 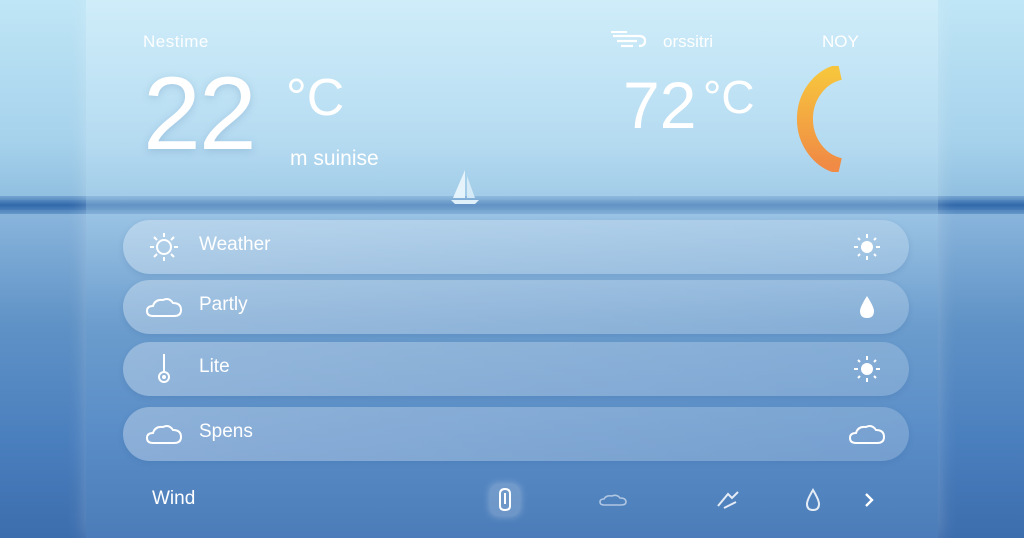 I want to click on next-button, so click(x=869, y=500).